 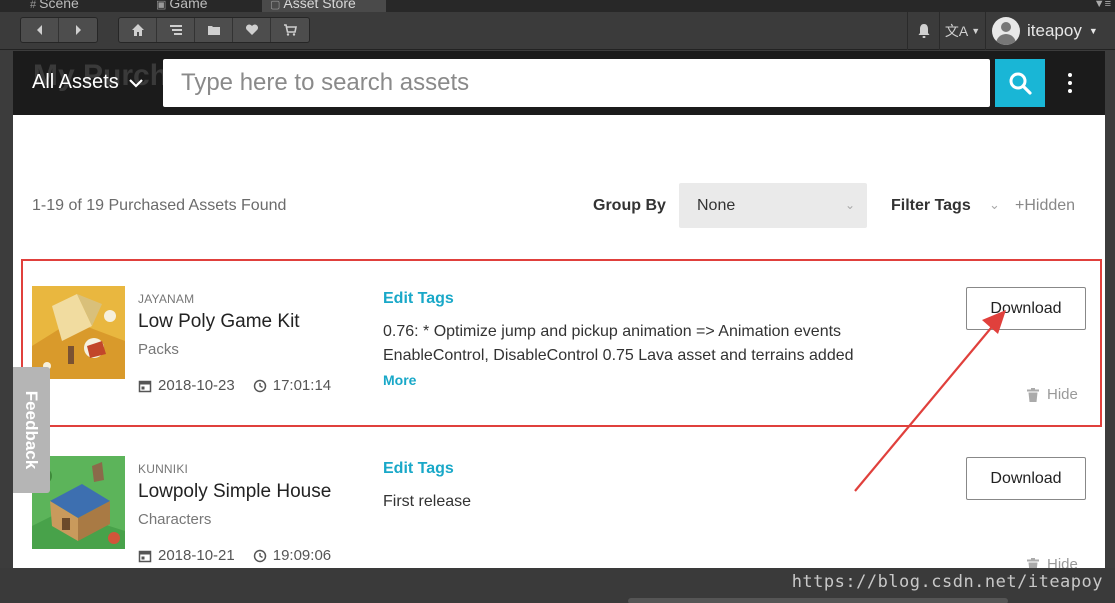 I want to click on my-assets-button, so click(x=214, y=30).